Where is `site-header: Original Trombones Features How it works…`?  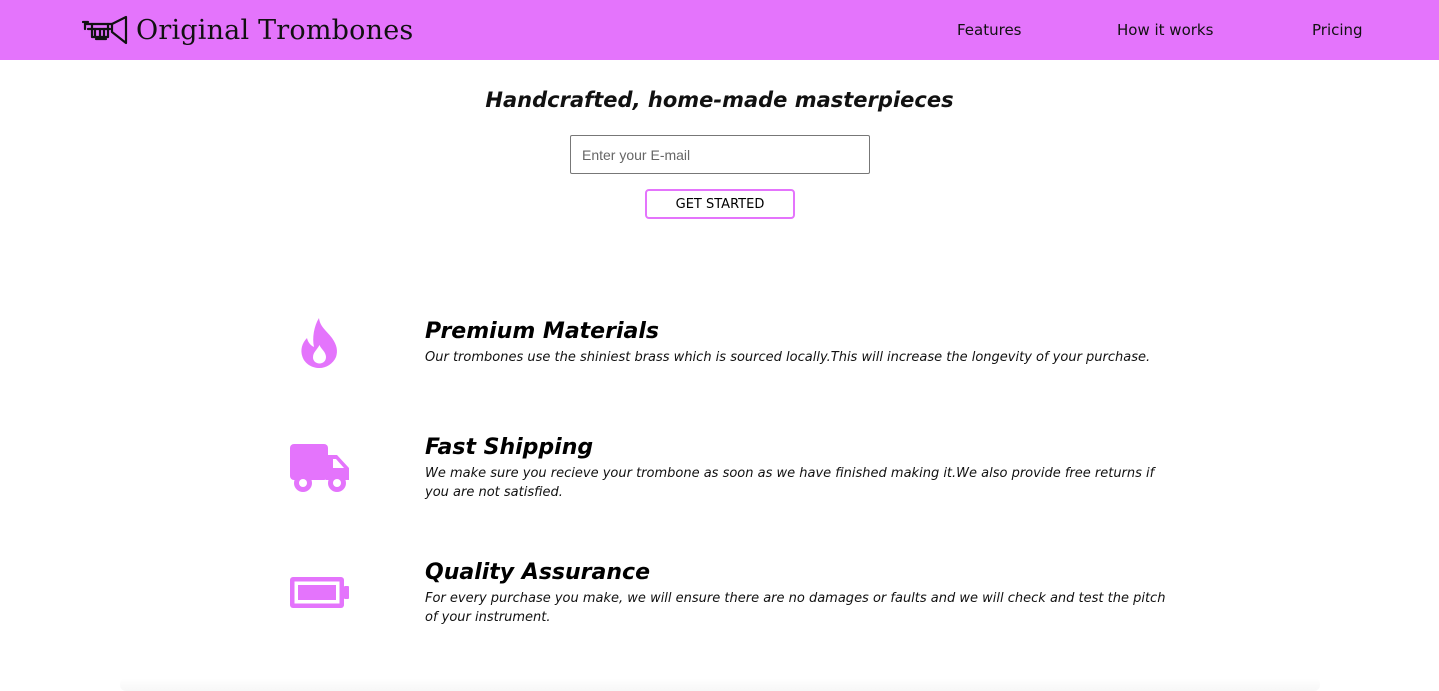 site-header: Original Trombones Features How it works… is located at coordinates (719, 30).